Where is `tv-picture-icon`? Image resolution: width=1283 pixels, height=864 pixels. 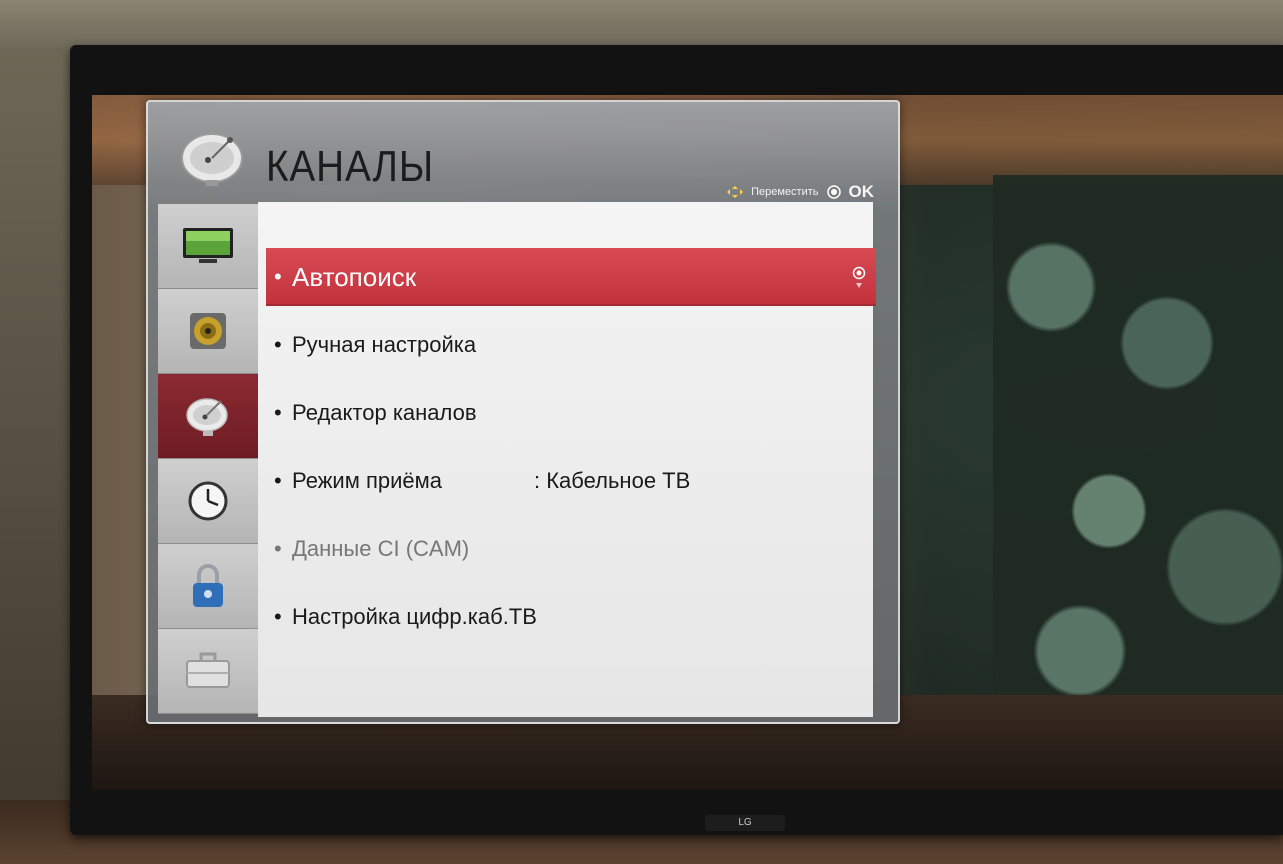 tv-picture-icon is located at coordinates (208, 245).